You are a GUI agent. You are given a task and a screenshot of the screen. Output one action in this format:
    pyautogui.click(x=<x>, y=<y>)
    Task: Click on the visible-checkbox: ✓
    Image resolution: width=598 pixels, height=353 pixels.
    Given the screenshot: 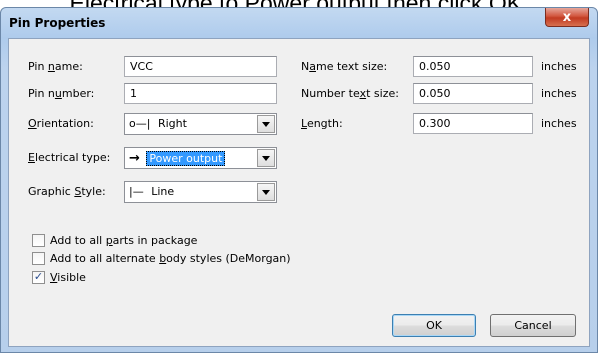 What is the action you would take?
    pyautogui.click(x=38, y=277)
    